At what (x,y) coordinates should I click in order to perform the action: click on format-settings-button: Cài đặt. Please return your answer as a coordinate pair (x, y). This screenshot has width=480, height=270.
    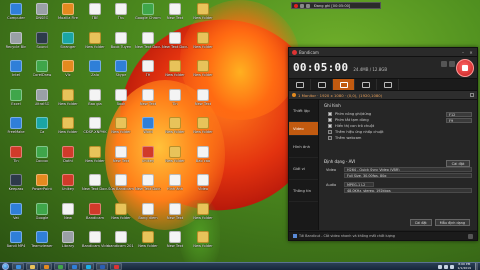
    Looking at the image, I should click on (420, 222).